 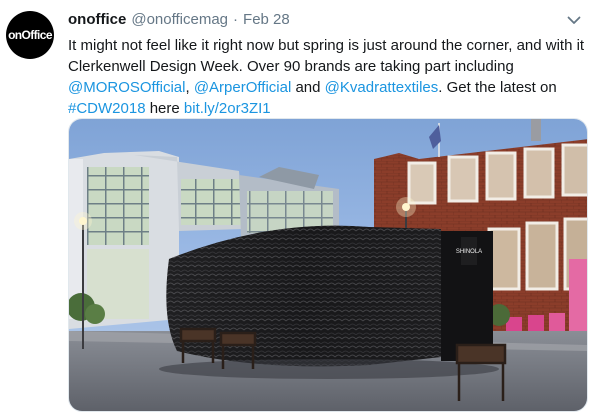 I want to click on tweet-header: onoffice @onofficemag · Feb 28, so click(x=179, y=21).